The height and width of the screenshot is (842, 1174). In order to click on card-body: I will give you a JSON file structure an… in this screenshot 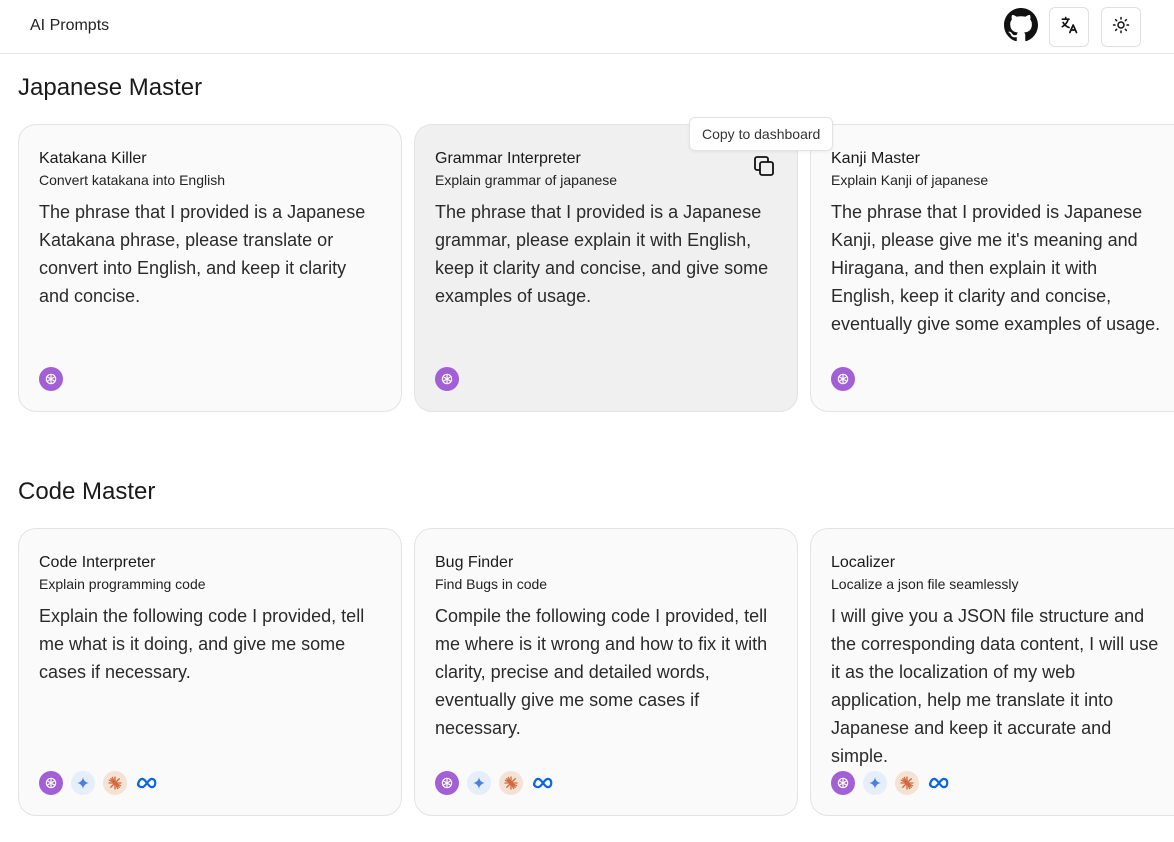, I will do `click(995, 686)`.